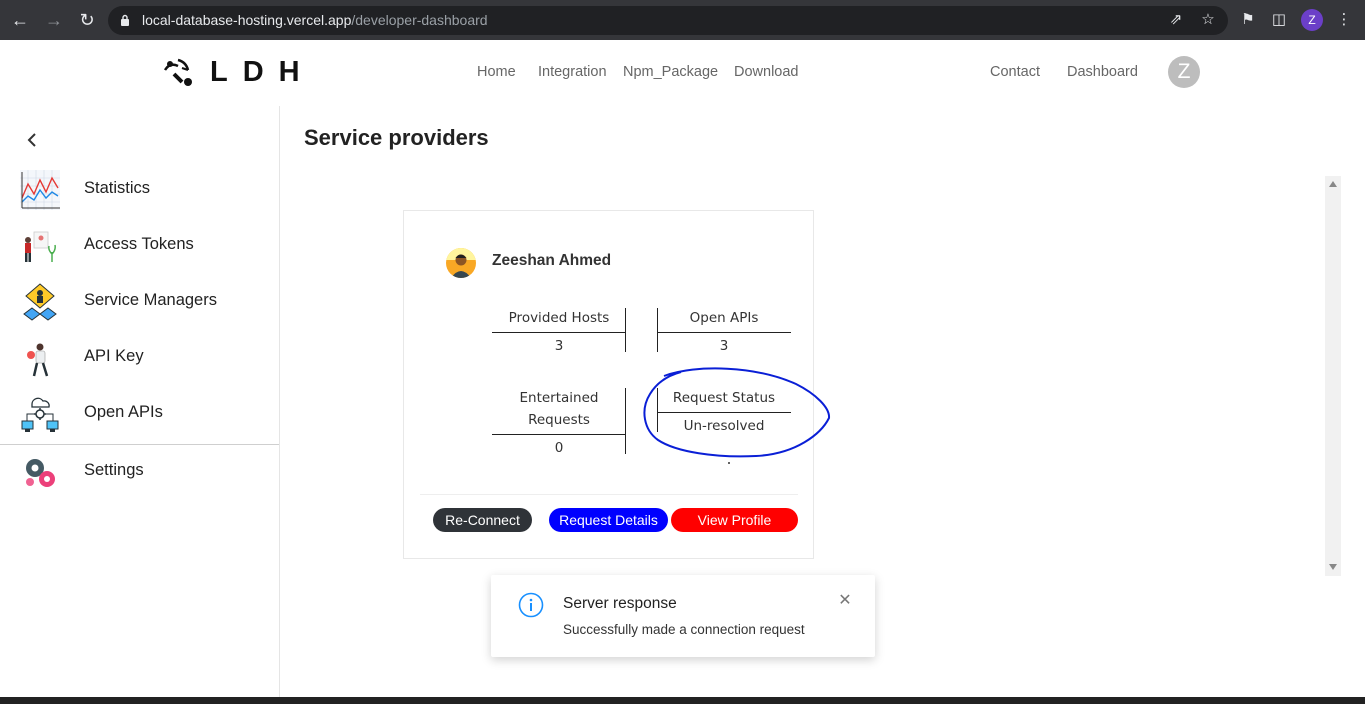  I want to click on logo-text: LDH, so click(262, 71).